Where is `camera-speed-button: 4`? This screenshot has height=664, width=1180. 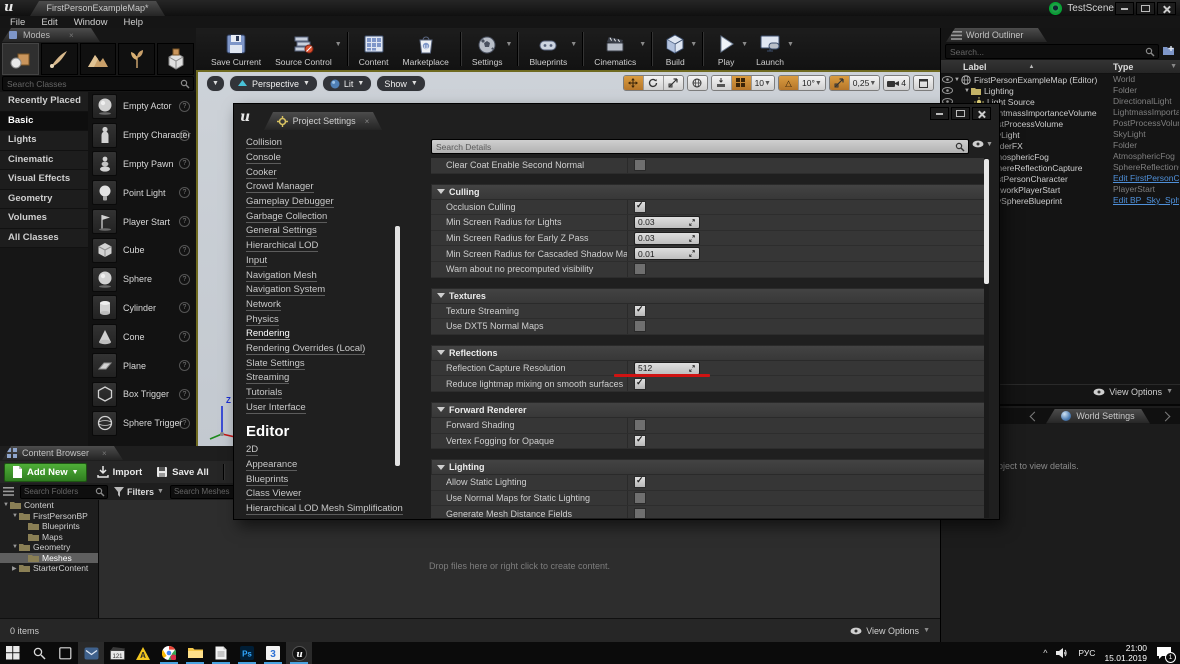
camera-speed-button: 4 is located at coordinates (896, 83).